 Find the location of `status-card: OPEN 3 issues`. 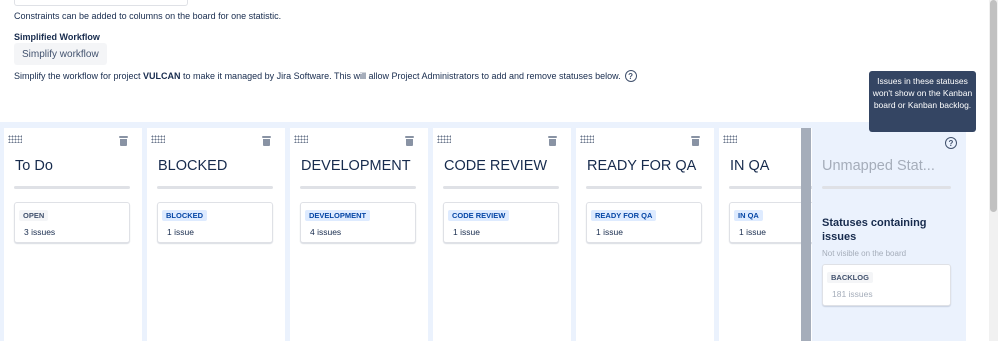

status-card: OPEN 3 issues is located at coordinates (72, 222).